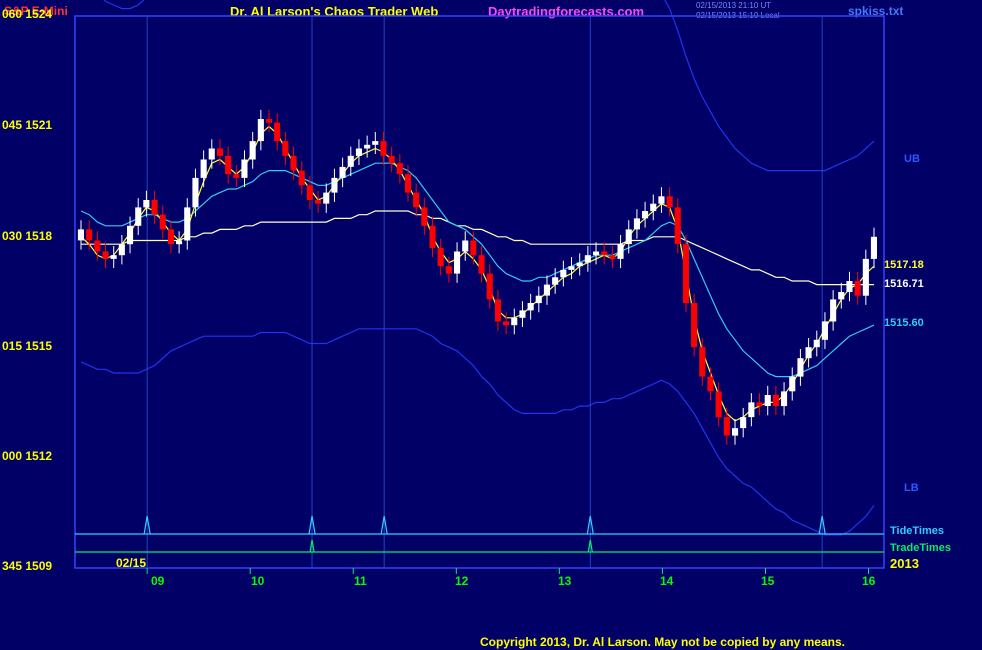  What do you see at coordinates (479, 544) in the screenshot?
I see `timing-layer` at bounding box center [479, 544].